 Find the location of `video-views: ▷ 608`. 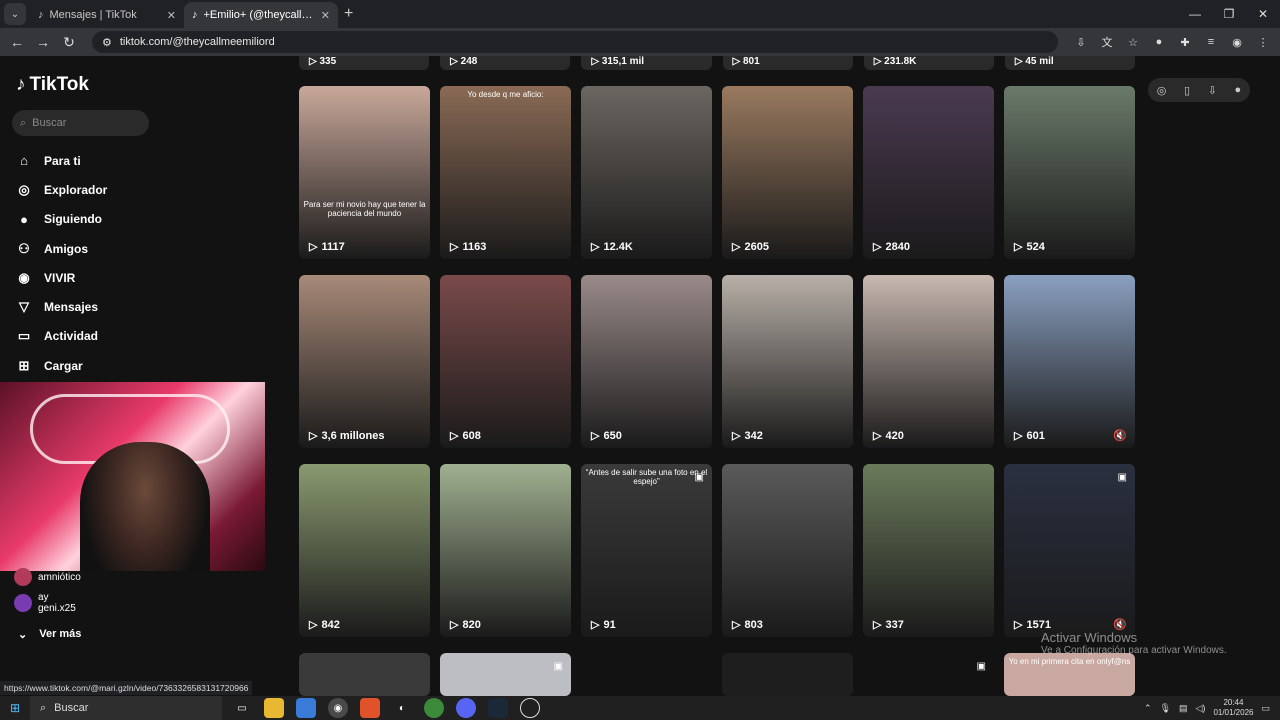

video-views: ▷ 608 is located at coordinates (465, 436).